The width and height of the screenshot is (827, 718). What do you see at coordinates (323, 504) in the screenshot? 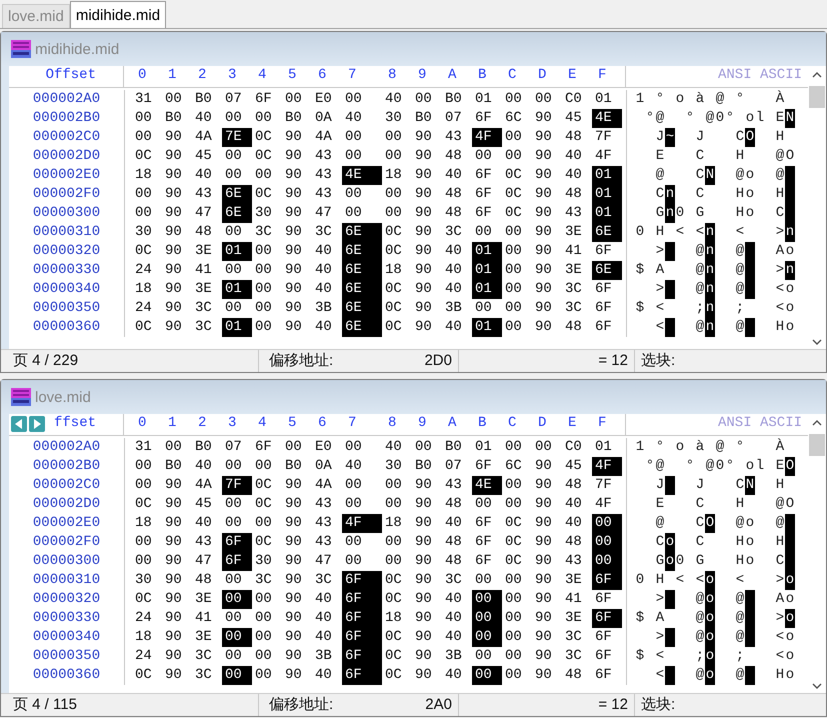
I see `hex-byte: 43` at bounding box center [323, 504].